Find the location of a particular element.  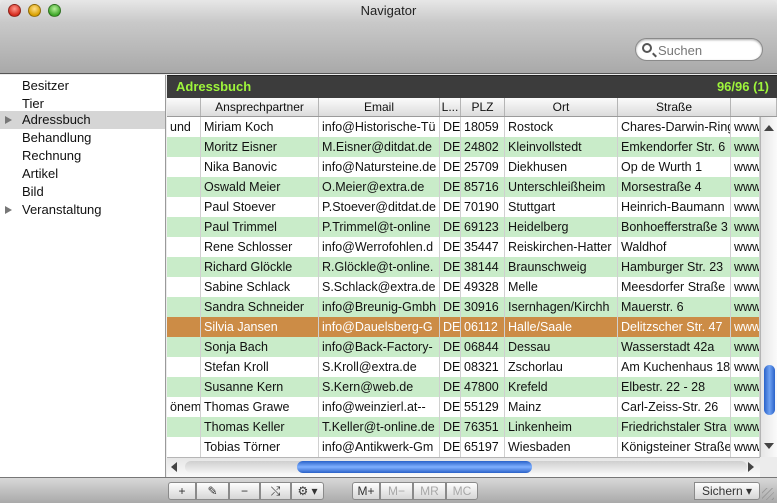

sidebar-item-bild: Bild is located at coordinates (82, 192).